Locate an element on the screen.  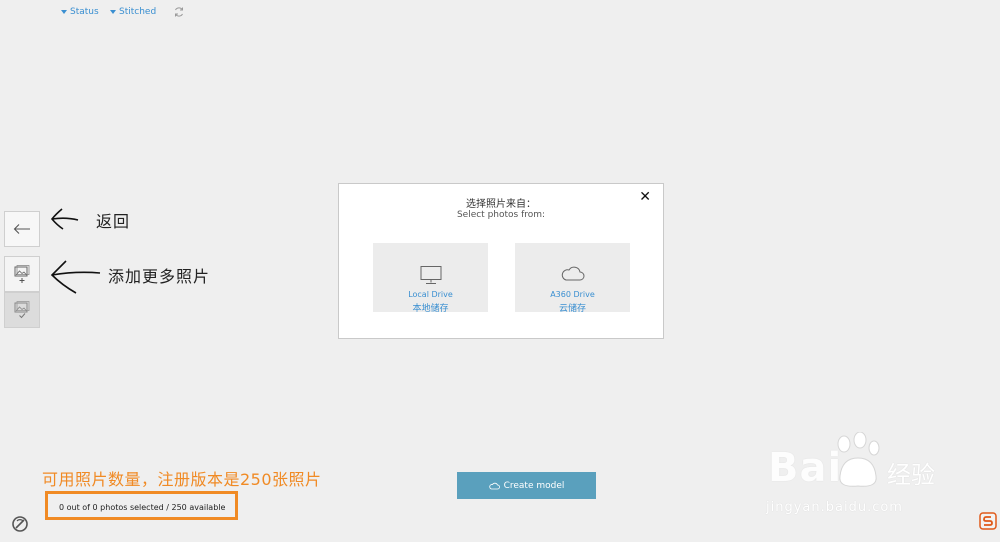
dialog-title-cn: 选择照片来自： is located at coordinates (501, 204).